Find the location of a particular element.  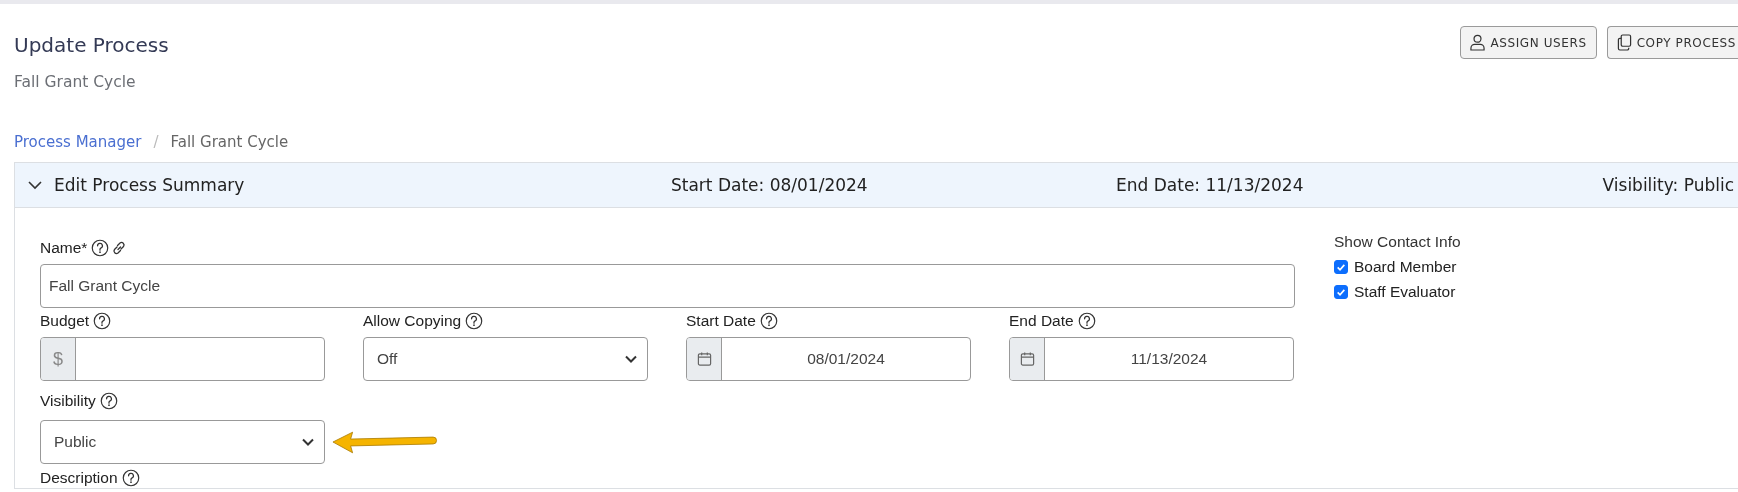

date-field: 11/13/2024 is located at coordinates (1151, 359).